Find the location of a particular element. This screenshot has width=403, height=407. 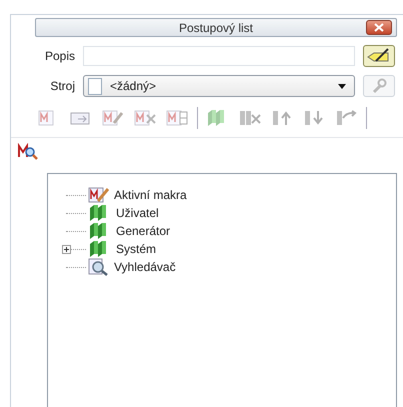

tree-item: Generátor is located at coordinates (143, 231).